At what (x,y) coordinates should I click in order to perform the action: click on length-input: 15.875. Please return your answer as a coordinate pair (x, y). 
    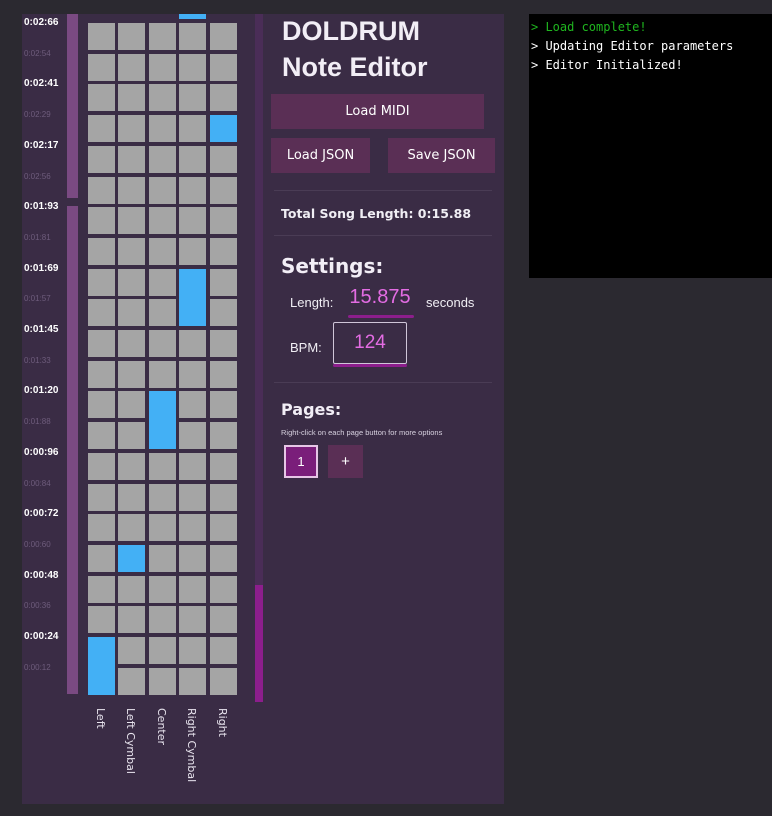
    Looking at the image, I should click on (380, 297).